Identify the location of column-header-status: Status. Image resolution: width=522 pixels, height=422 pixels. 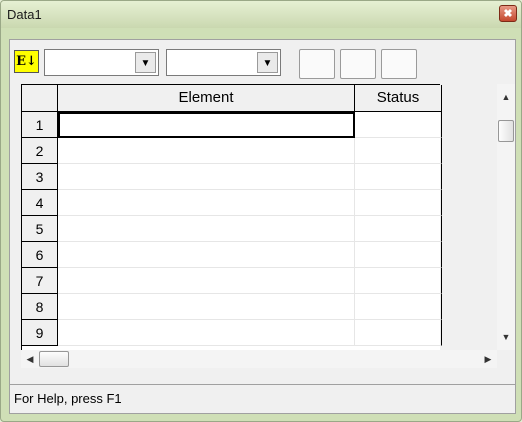
(398, 98).